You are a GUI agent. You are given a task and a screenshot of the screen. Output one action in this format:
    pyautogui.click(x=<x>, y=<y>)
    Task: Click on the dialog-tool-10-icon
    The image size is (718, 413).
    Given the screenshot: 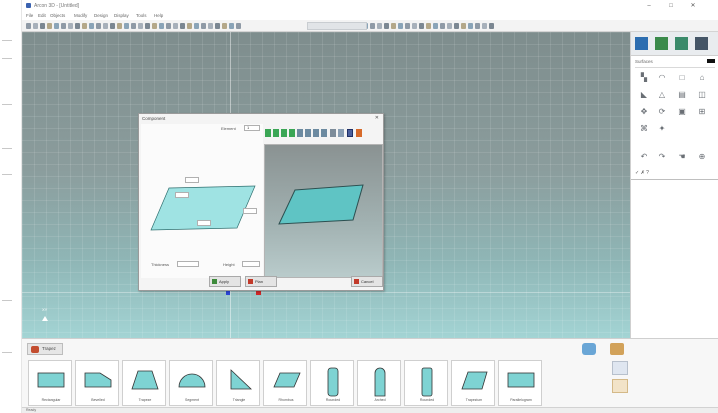 What is the action you would take?
    pyautogui.click(x=341, y=133)
    